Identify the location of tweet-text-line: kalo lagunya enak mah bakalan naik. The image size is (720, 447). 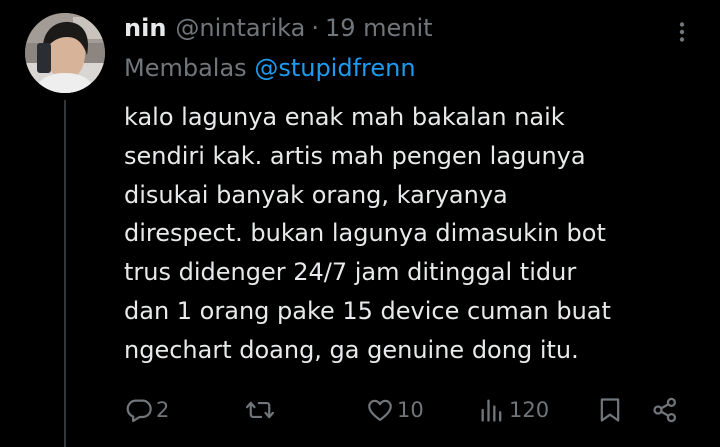
(344, 117).